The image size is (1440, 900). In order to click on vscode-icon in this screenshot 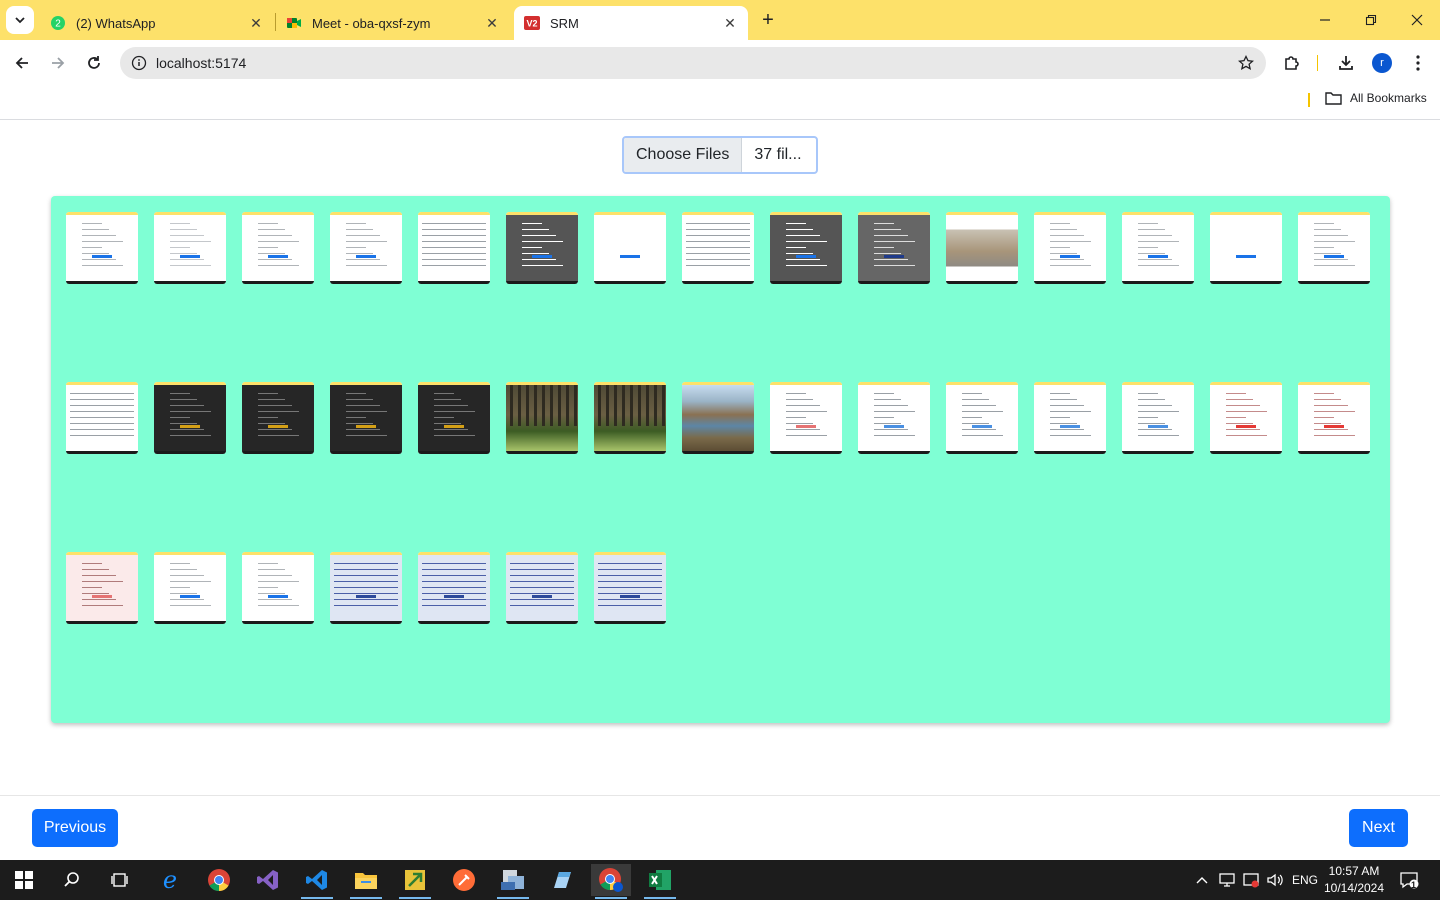, I will do `click(317, 881)`.